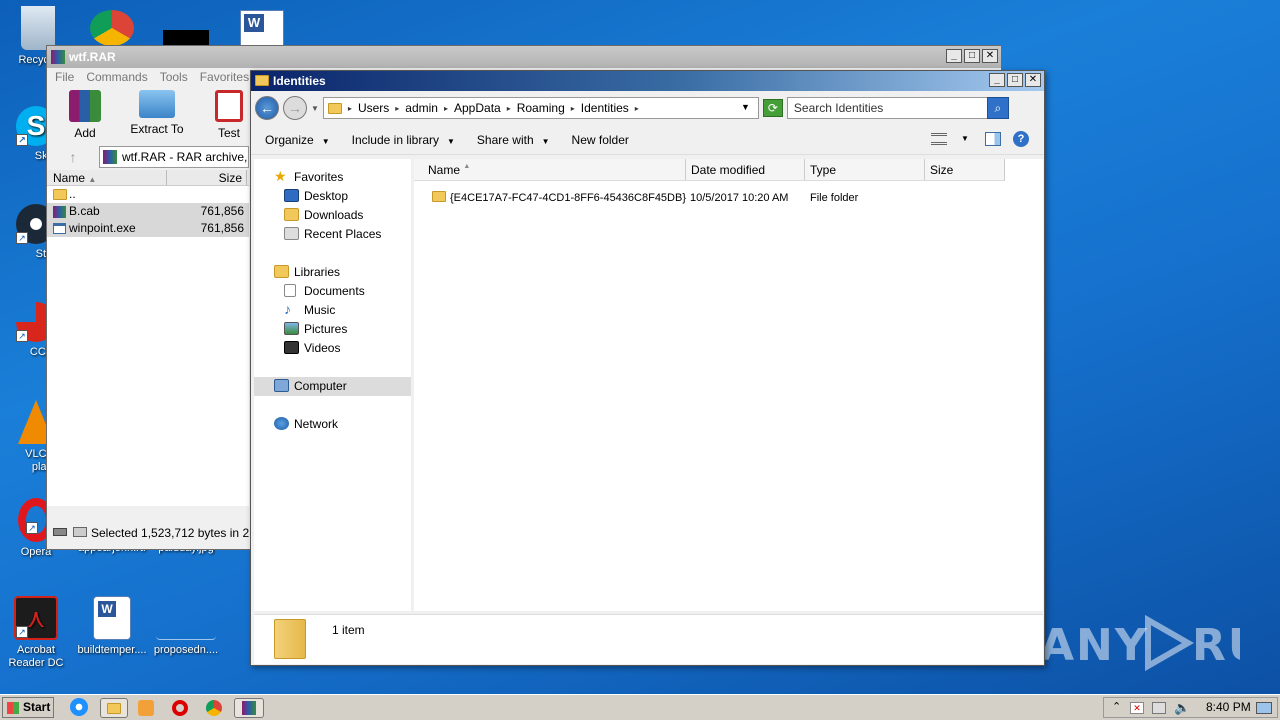  Describe the element at coordinates (60, 194) in the screenshot. I see `folder-icon` at that location.